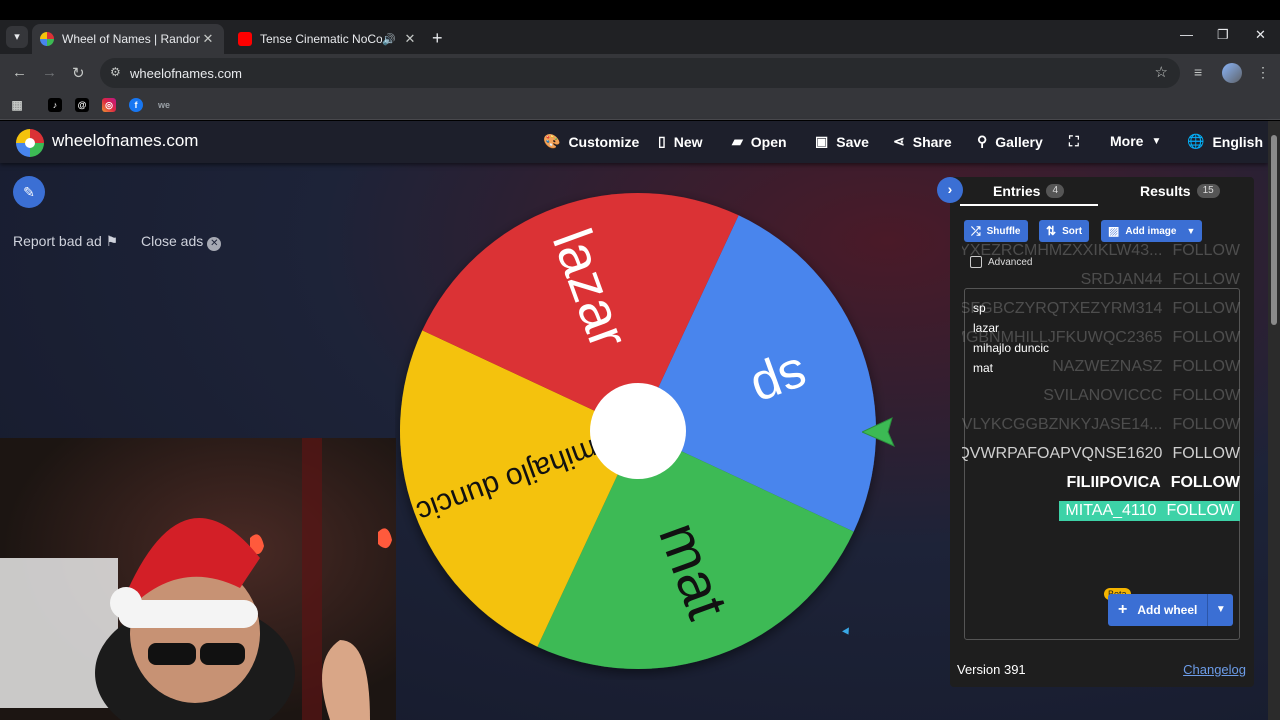  What do you see at coordinates (128, 39) in the screenshot?
I see `tab-wheel-of-names: Wheel of Names | Random nam ✕` at bounding box center [128, 39].